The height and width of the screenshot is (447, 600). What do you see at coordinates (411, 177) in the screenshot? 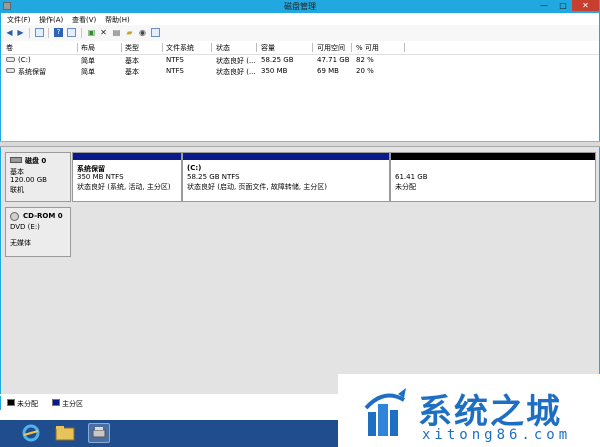
I see `partition-size: 61.41 GB` at bounding box center [411, 177].